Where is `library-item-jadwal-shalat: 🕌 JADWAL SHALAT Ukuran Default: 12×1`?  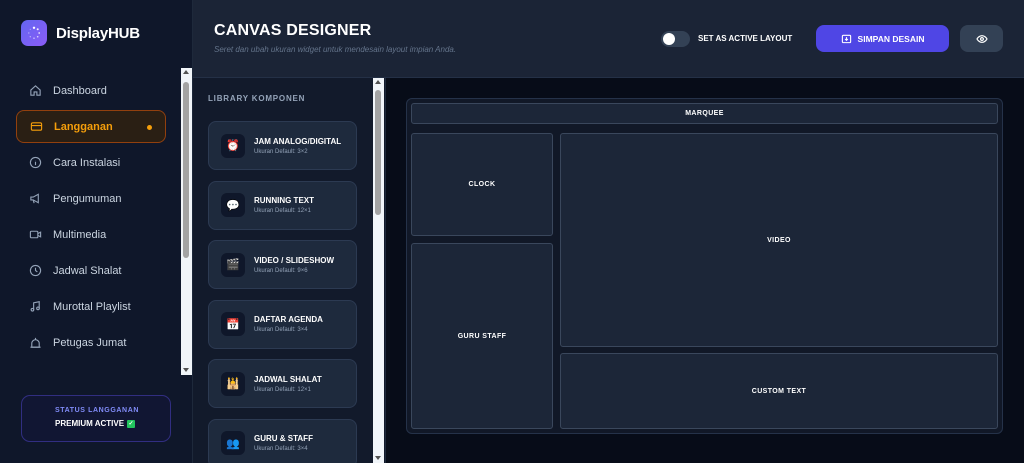
library-item-jadwal-shalat: 🕌 JADWAL SHALAT Ukuran Default: 12×1 is located at coordinates (282, 383).